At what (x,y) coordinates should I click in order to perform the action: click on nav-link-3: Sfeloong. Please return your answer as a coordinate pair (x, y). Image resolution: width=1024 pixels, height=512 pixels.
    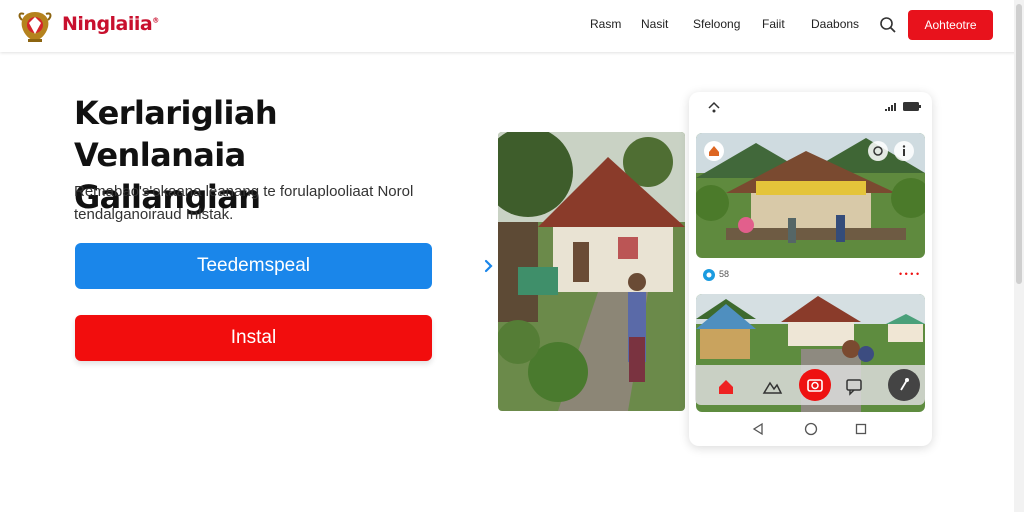
    Looking at the image, I should click on (716, 24).